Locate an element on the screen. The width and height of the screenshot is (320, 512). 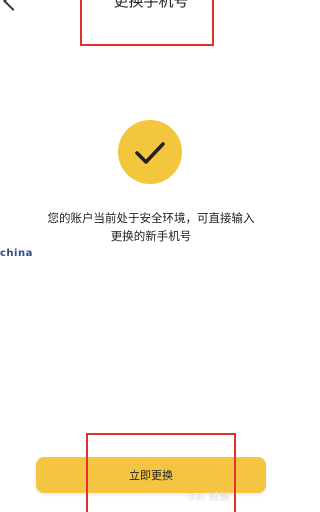
watermark-text: china is located at coordinates (16, 253).